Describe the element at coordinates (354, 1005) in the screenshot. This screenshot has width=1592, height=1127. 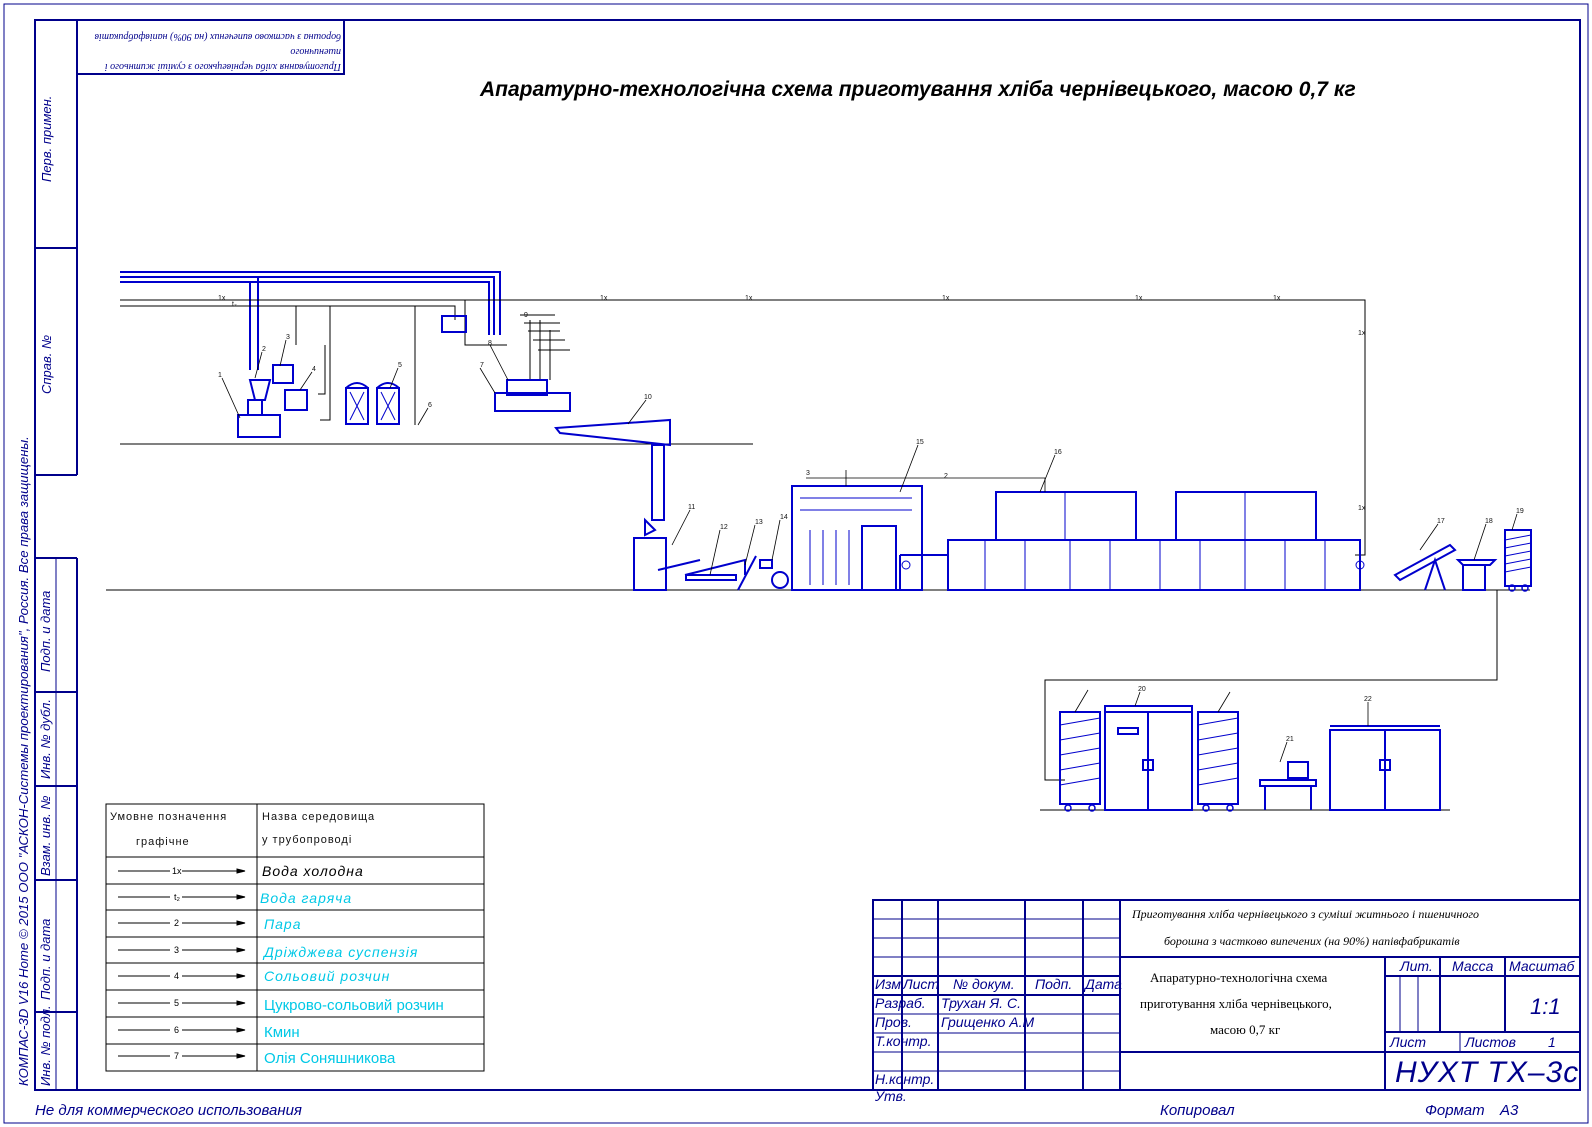
I see `legend-name-sugar-salt: Цукрово-сольовий розчин` at that location.